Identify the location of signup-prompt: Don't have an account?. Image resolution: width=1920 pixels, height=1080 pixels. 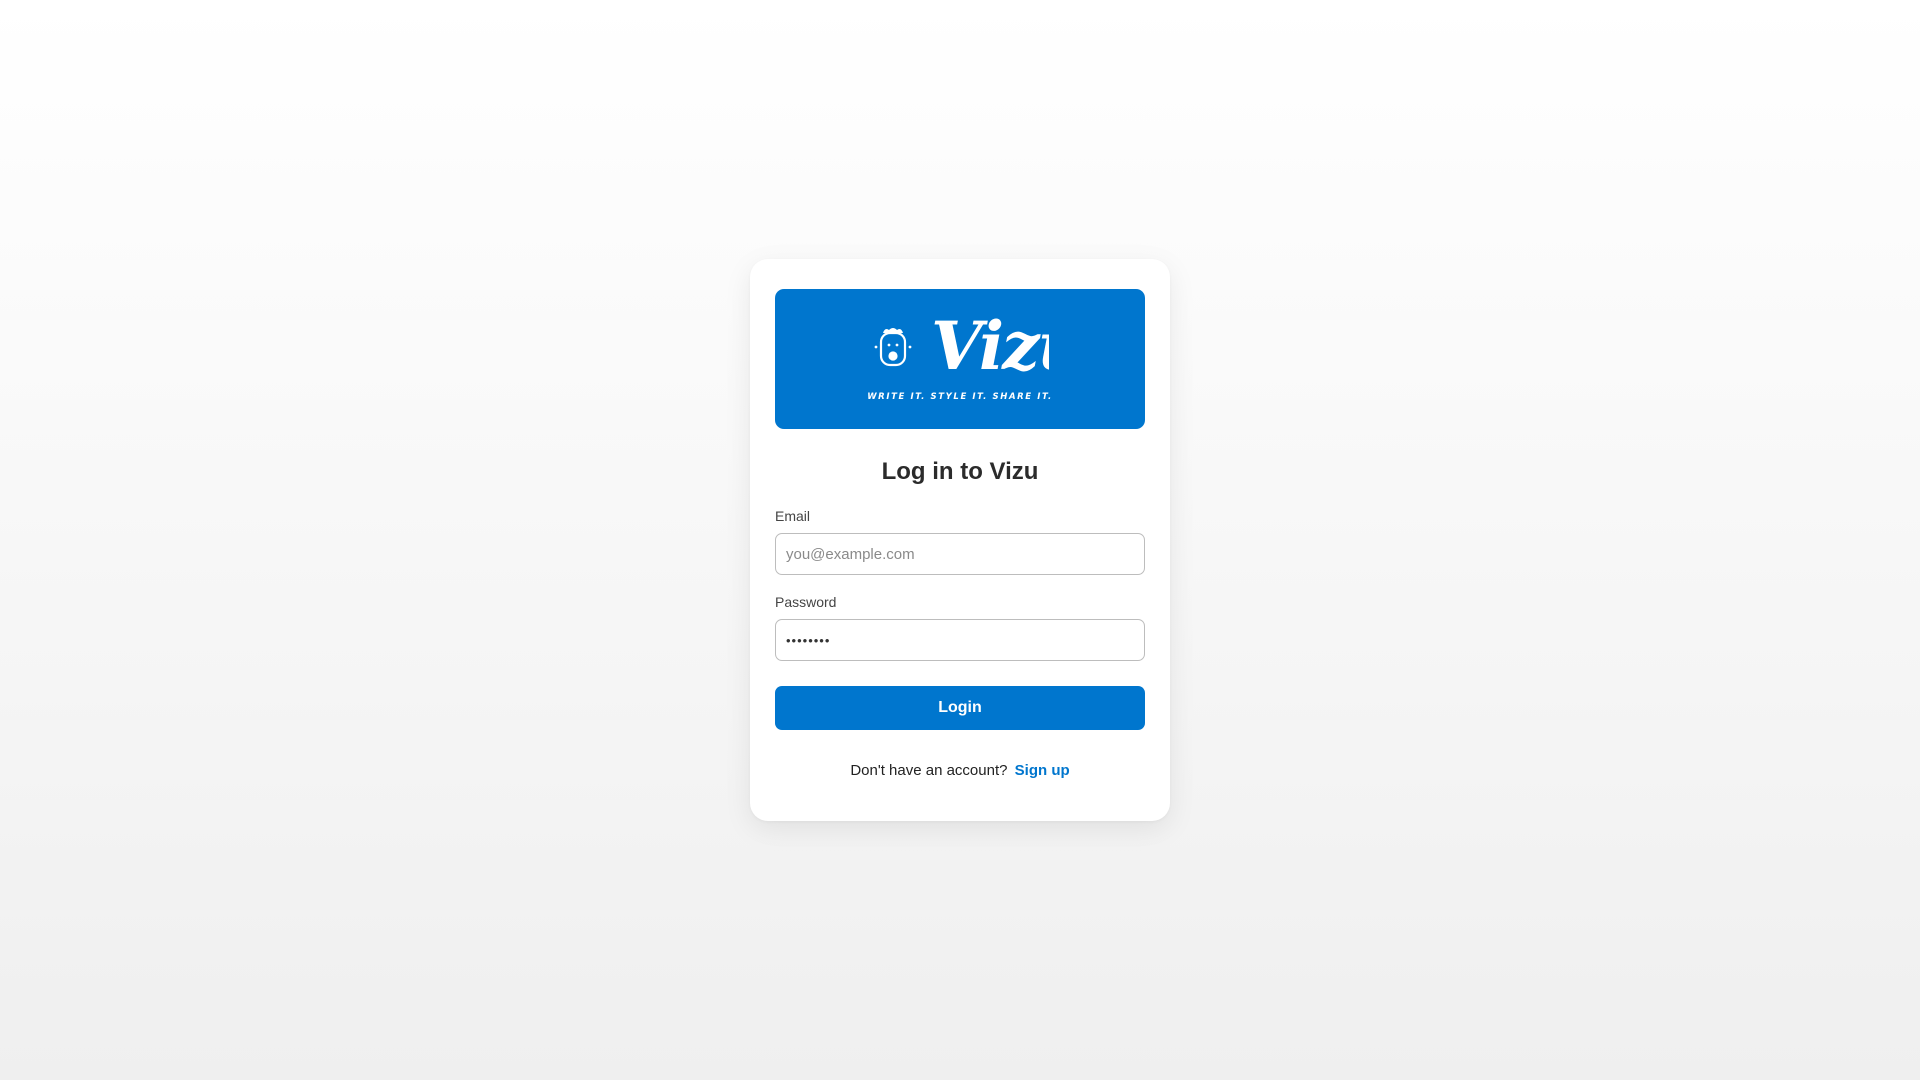
(929, 770).